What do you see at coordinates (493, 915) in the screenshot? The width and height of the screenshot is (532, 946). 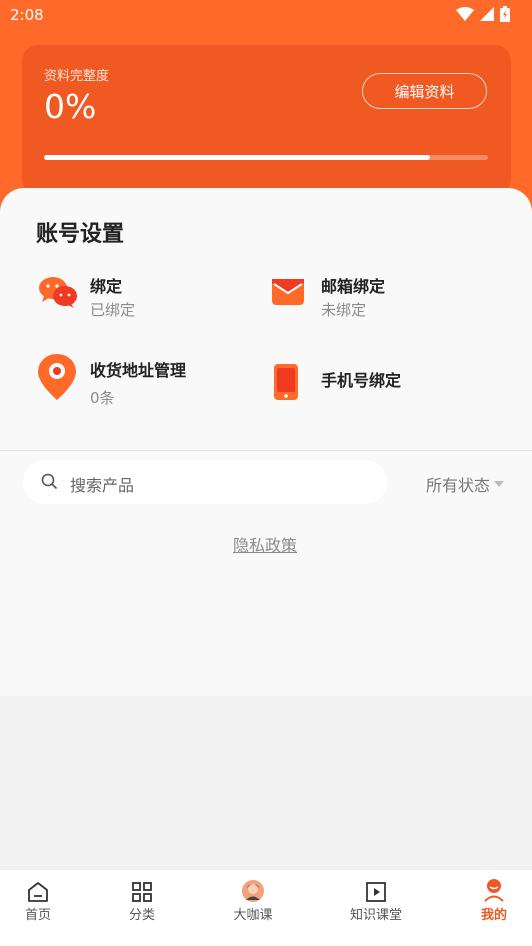 I see `tab-mine-label: 我的` at bounding box center [493, 915].